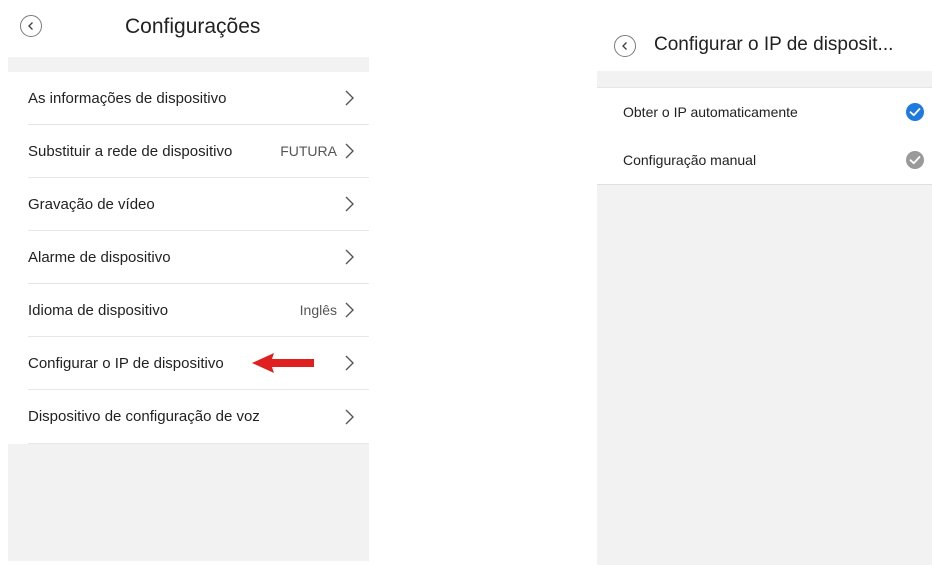 The width and height of the screenshot is (933, 565). What do you see at coordinates (91, 204) in the screenshot?
I see `settings-item-label: Gravação de vídeo` at bounding box center [91, 204].